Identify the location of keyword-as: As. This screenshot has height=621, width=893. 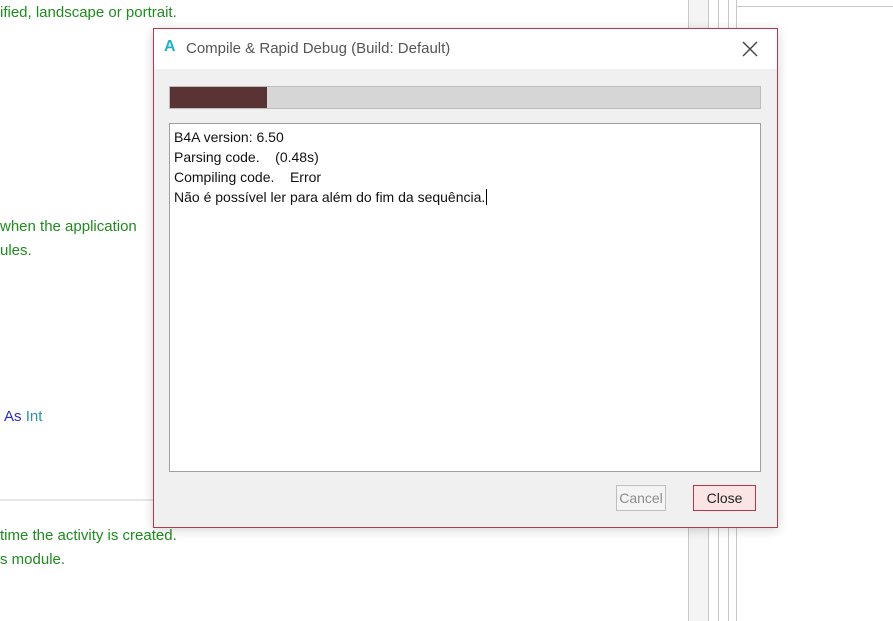
(13, 416).